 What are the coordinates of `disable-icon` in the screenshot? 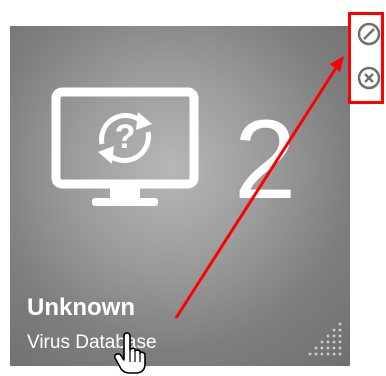 It's located at (369, 34).